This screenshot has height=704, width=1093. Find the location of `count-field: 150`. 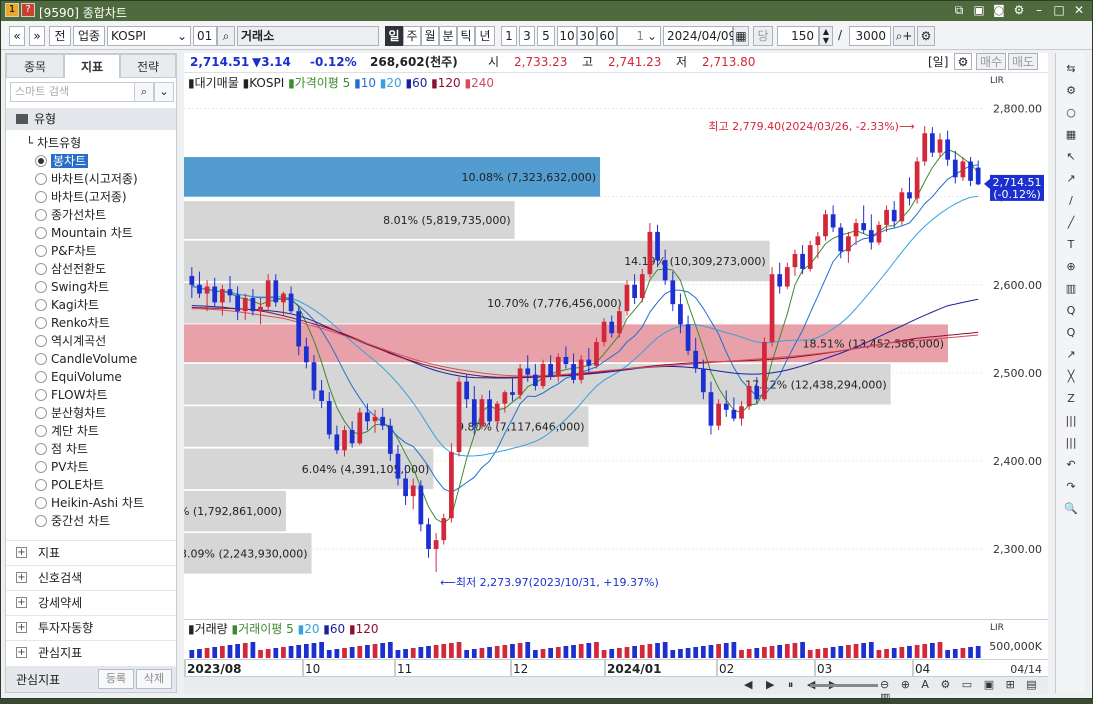

count-field: 150 is located at coordinates (798, 36).